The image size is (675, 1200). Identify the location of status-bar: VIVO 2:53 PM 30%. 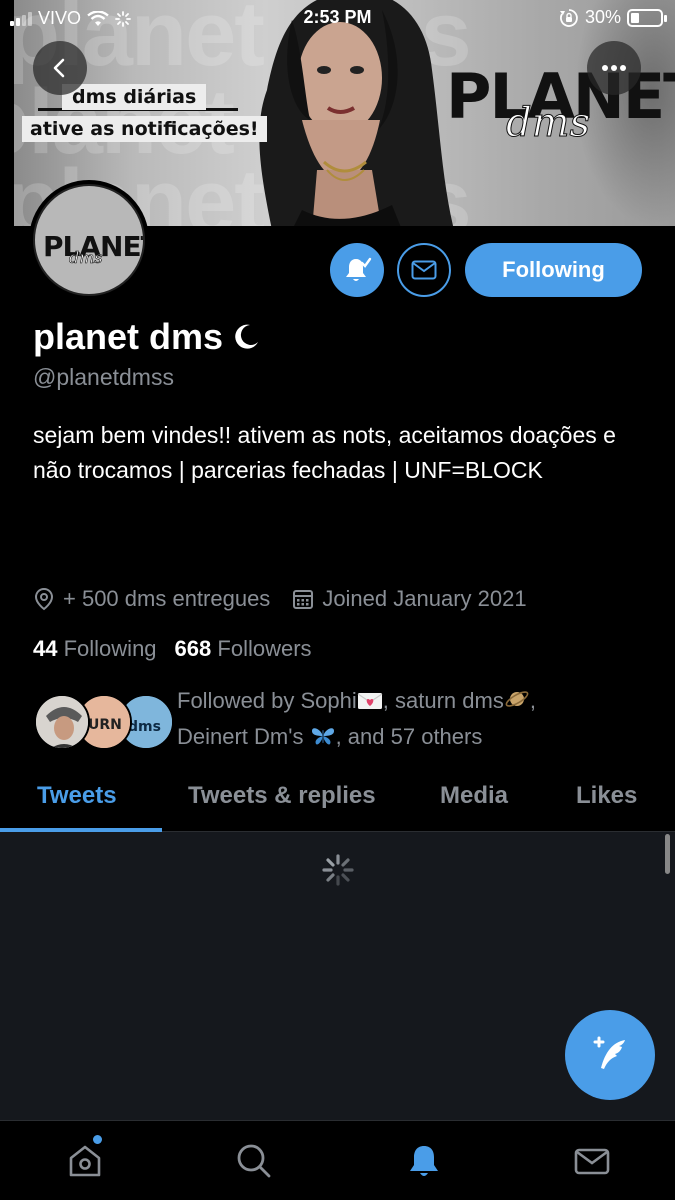
(337, 18).